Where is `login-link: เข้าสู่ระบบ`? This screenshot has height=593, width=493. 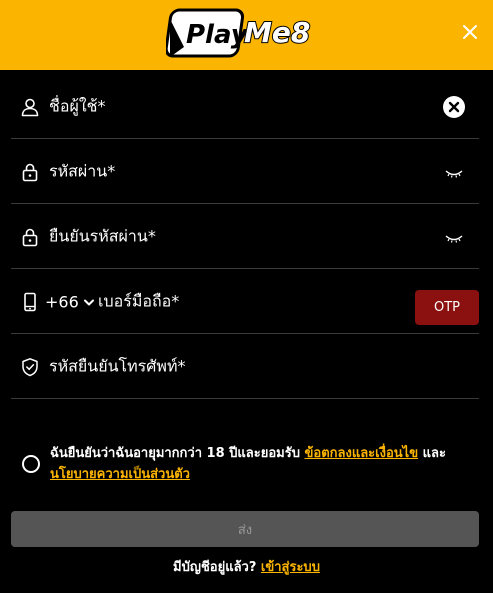 login-link: เข้าสู่ระบบ is located at coordinates (290, 567).